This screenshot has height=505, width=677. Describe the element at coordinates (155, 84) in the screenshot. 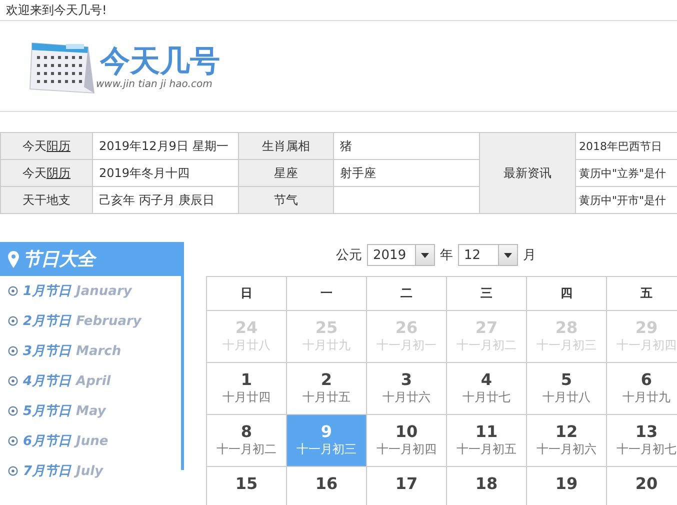

I see `logo-url: www.jin tian ji hao.com` at that location.